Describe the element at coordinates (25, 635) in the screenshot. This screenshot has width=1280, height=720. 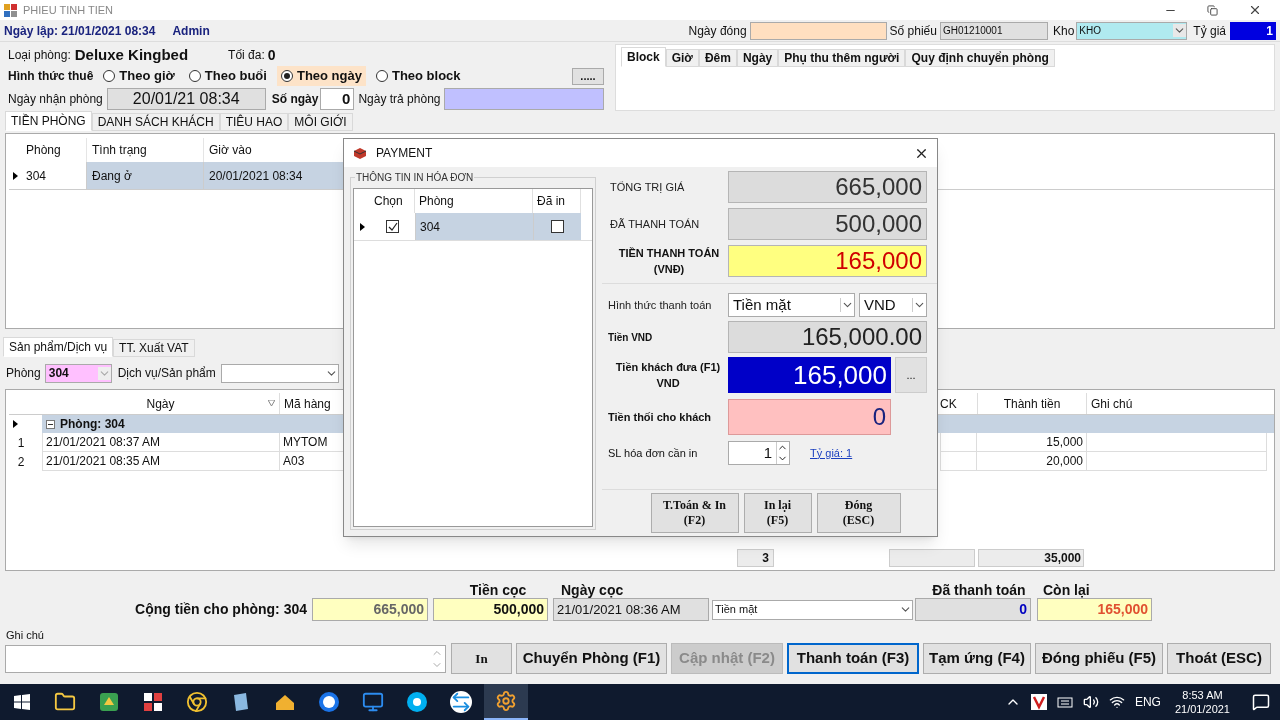
I see `field-label: Ghi chú` at that location.